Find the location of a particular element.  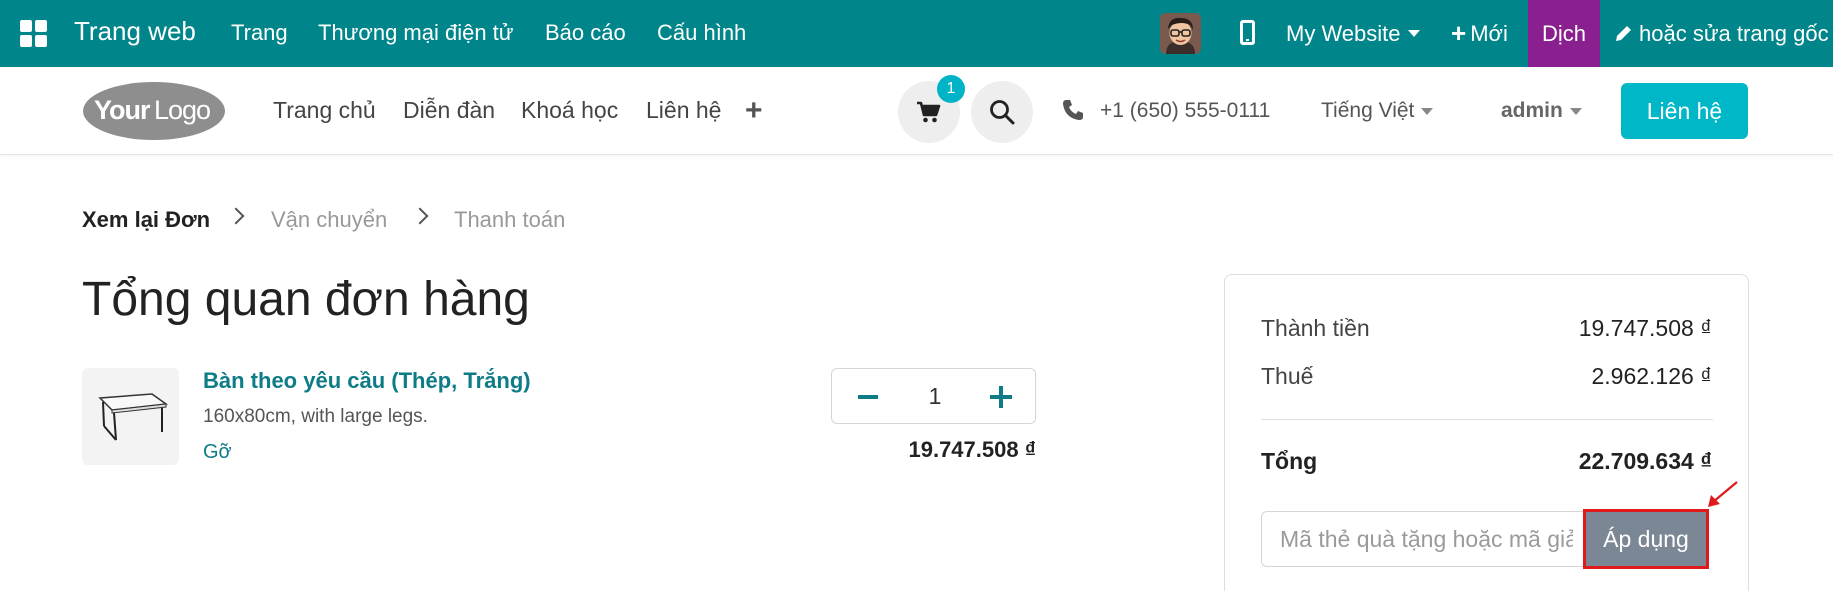

site-logo: Your Logo is located at coordinates (154, 111).